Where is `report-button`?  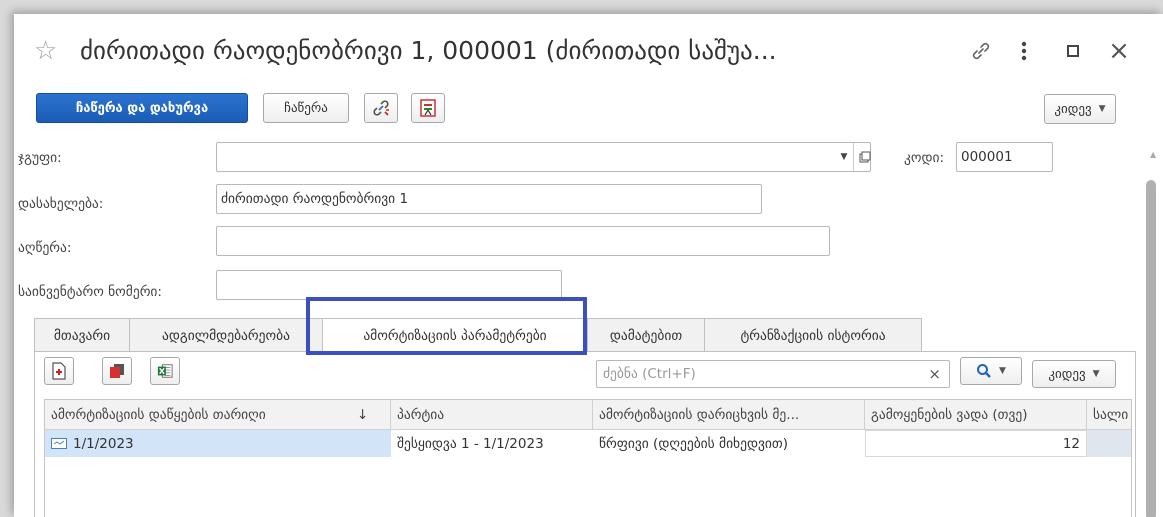
report-button is located at coordinates (428, 108).